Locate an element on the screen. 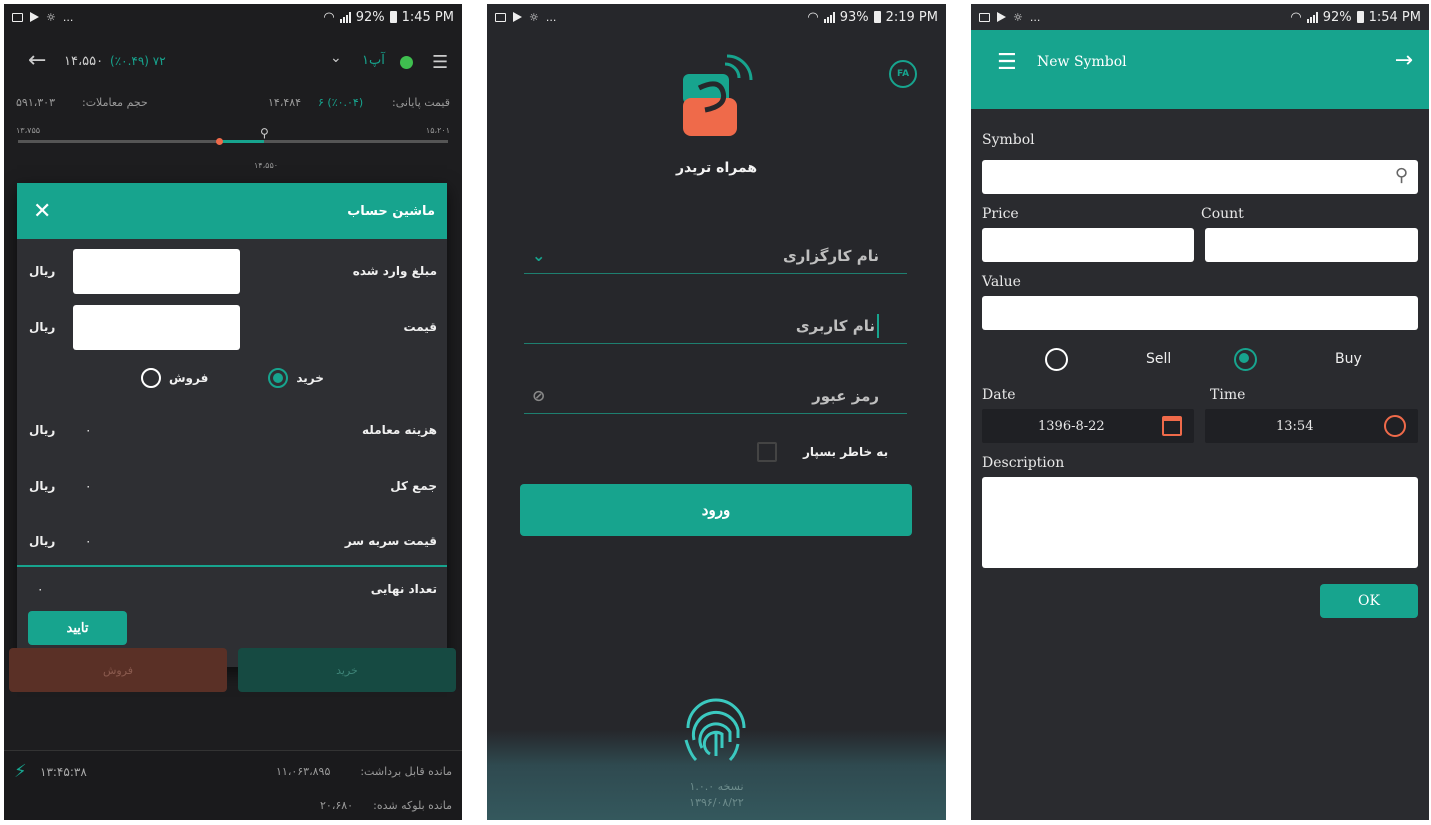 The image size is (1431, 825). total-label: جمع کل is located at coordinates (413, 486).